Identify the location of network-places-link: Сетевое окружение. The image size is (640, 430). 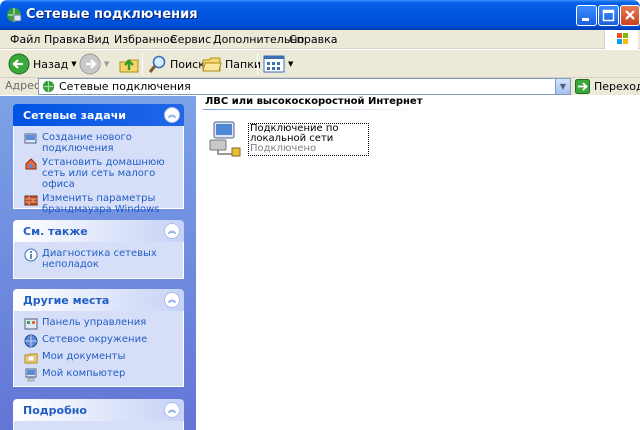
(99, 341).